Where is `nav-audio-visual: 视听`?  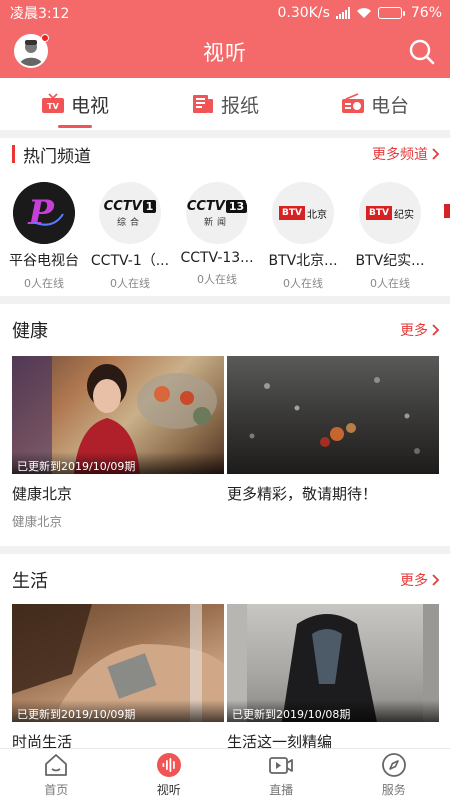
nav-audio-visual: 视听 is located at coordinates (169, 774).